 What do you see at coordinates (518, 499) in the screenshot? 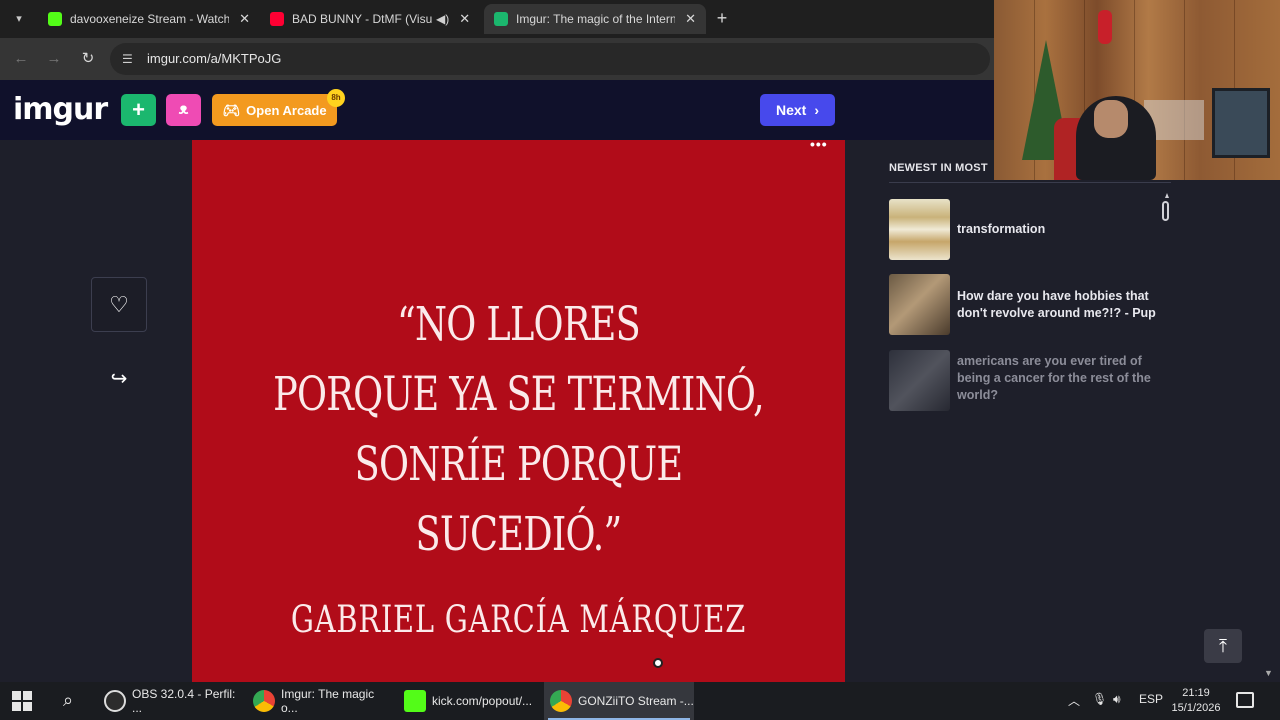
I see `quote-line: SONRÍE PORQUE SUCEDIÓ.”` at bounding box center [518, 499].